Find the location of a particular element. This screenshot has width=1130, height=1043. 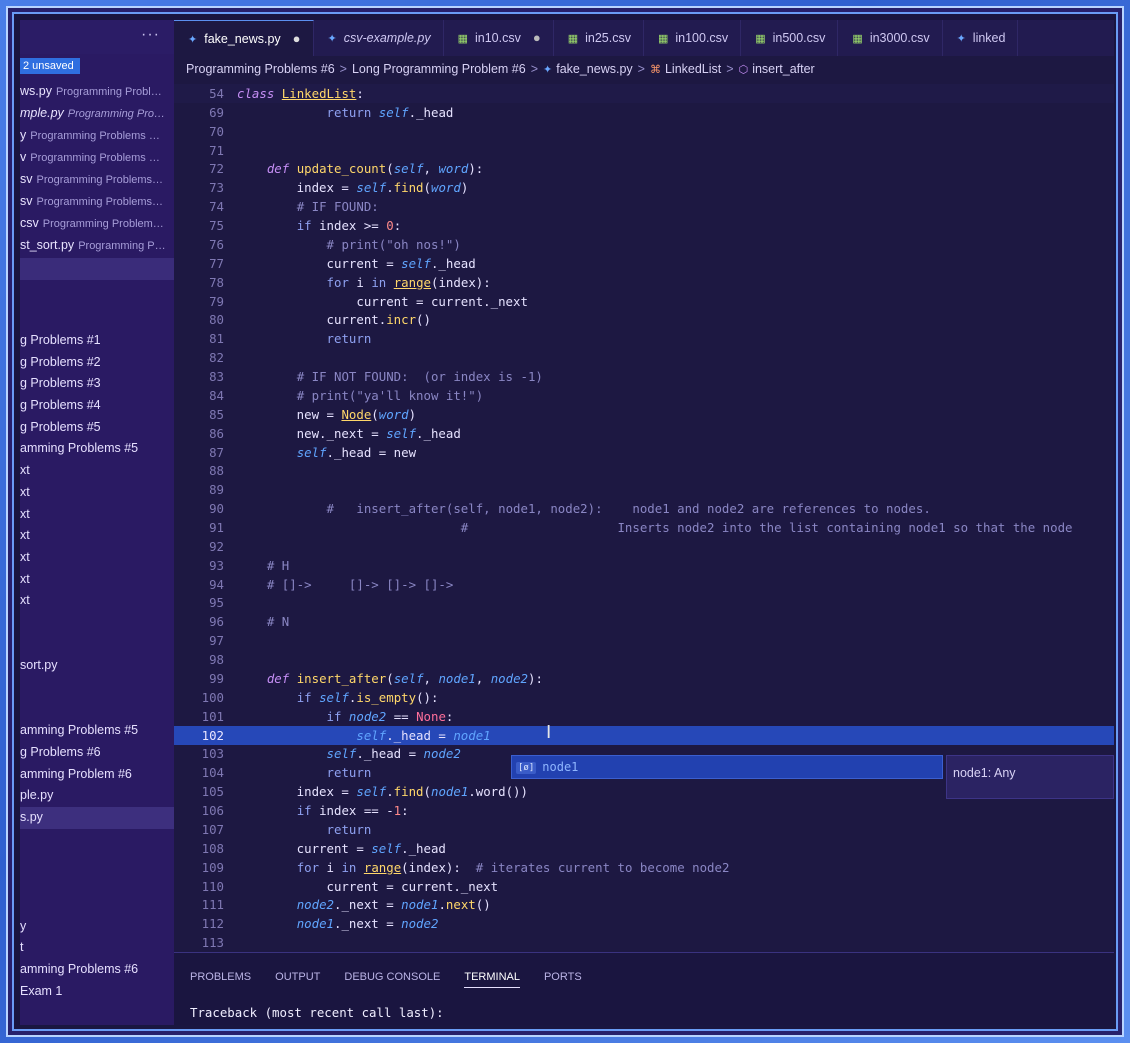

code-line: 111 node2._next = node1.next() is located at coordinates (644, 904).